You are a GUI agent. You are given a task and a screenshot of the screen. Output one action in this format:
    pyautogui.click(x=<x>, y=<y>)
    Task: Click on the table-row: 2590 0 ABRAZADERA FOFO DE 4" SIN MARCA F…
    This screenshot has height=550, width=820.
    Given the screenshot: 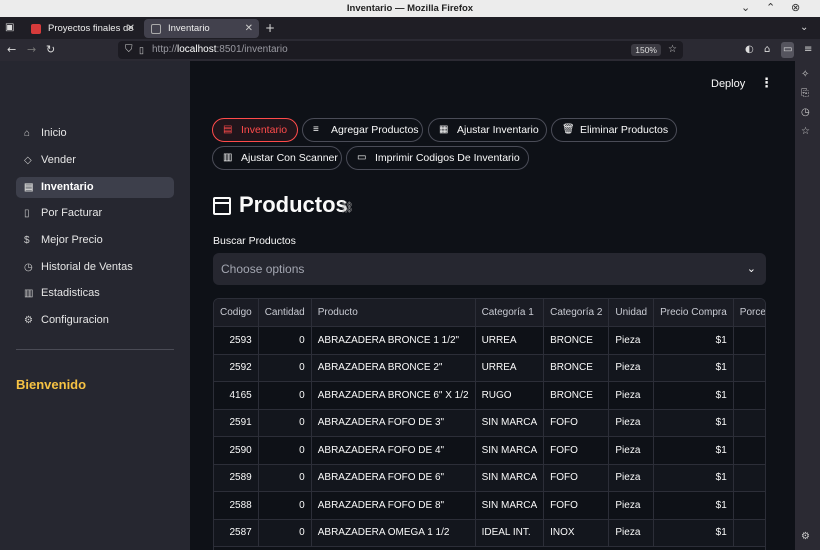 What is the action you would take?
    pyautogui.click(x=489, y=450)
    